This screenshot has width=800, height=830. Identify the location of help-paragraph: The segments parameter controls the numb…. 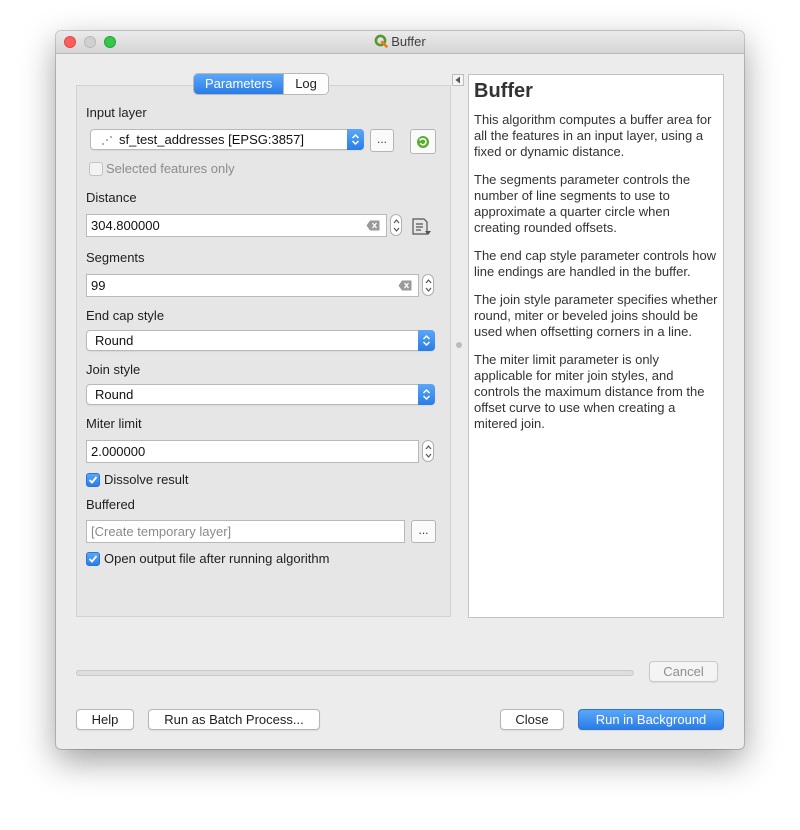
(582, 203).